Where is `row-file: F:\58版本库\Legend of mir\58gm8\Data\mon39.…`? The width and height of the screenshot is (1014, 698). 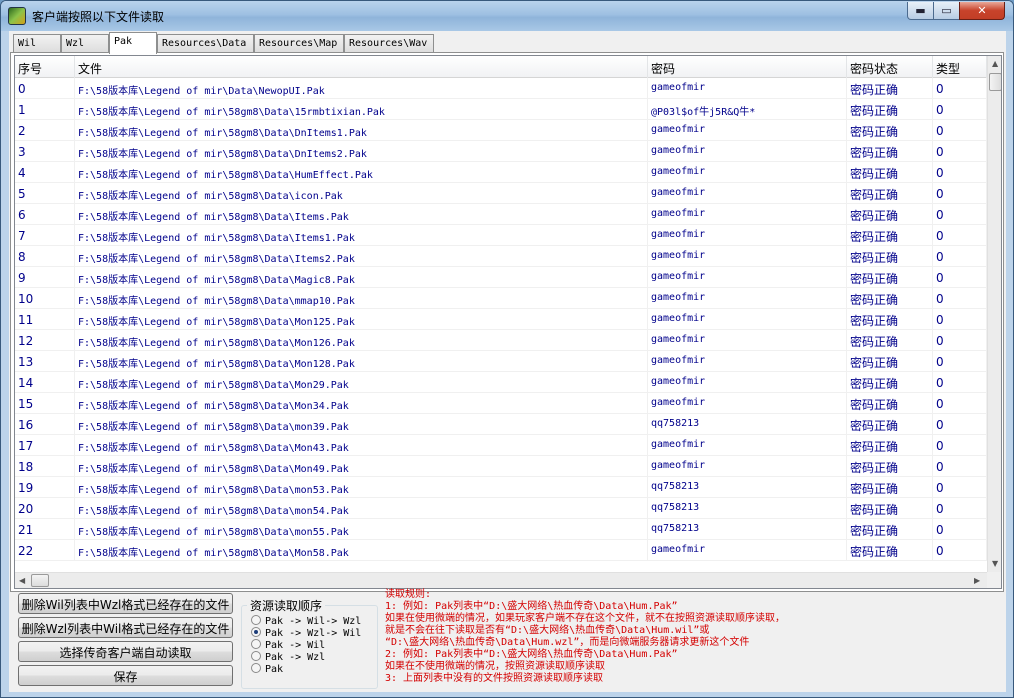 row-file: F:\58版本库\Legend of mir\58gm8\Data\mon39.… is located at coordinates (361, 424).